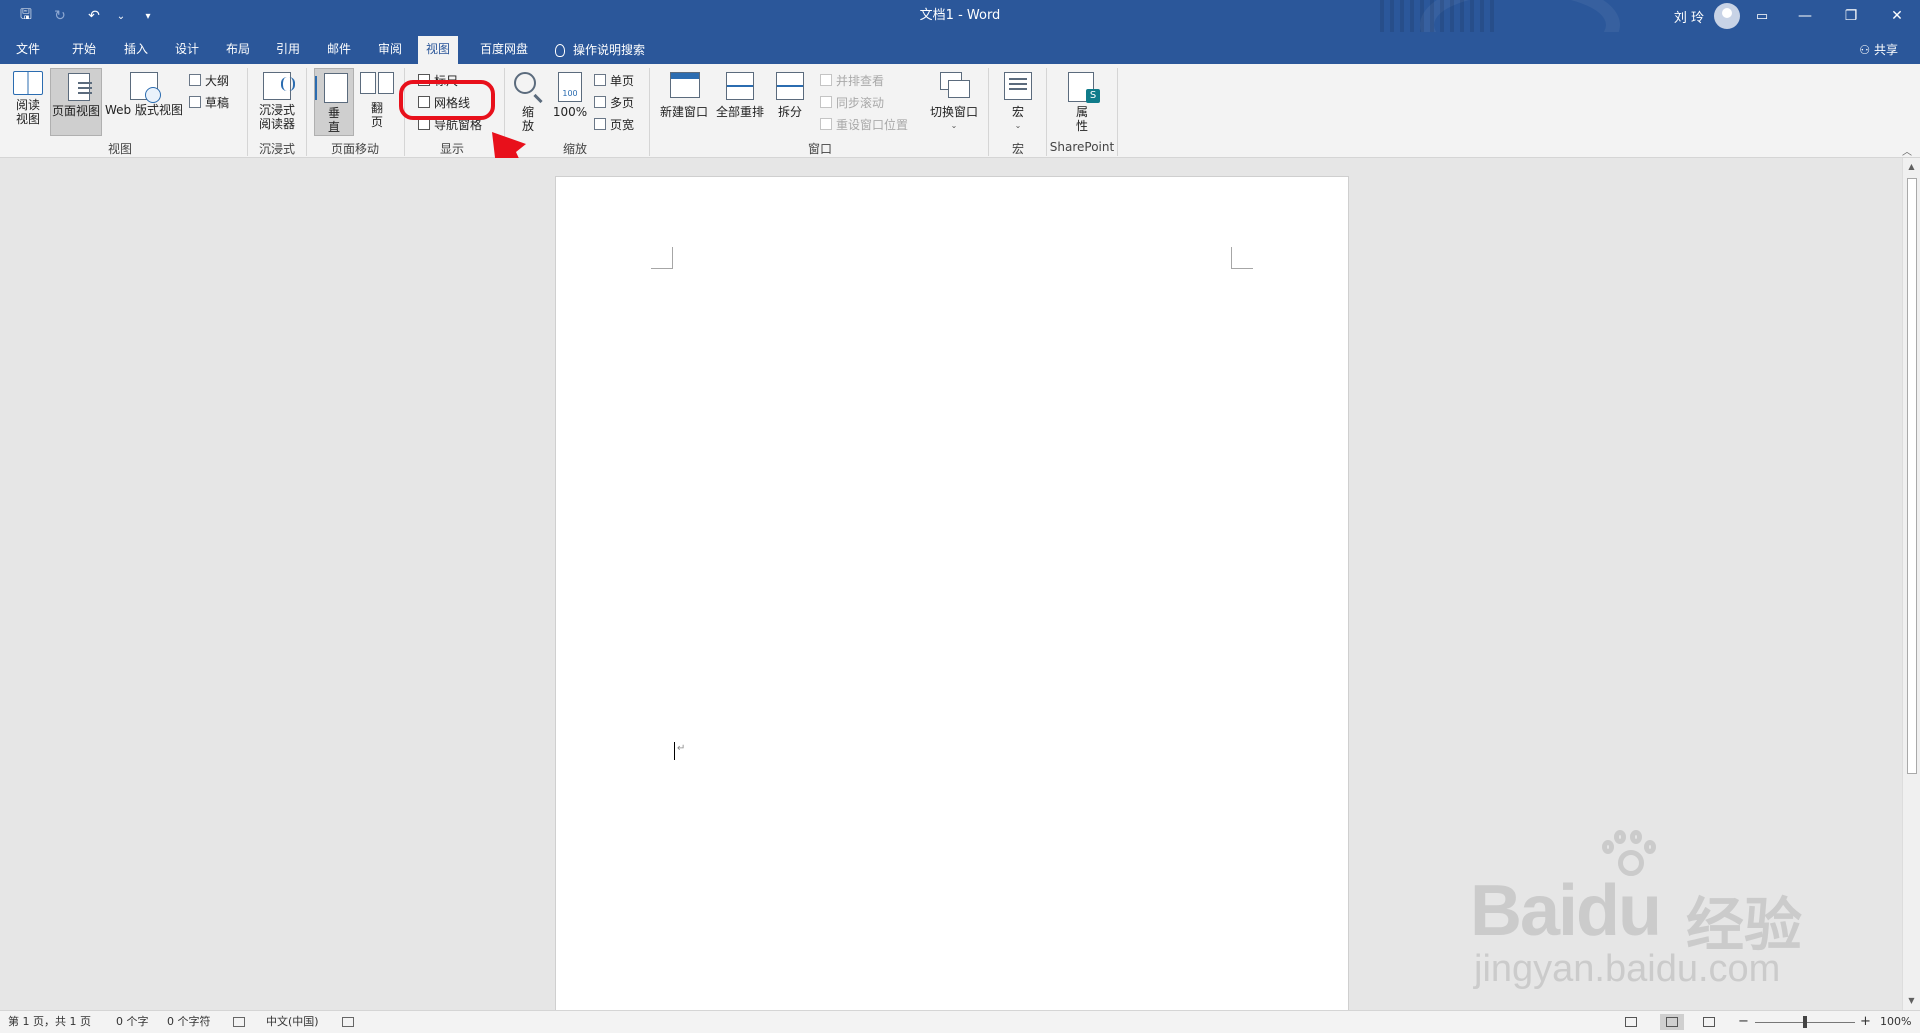  Describe the element at coordinates (132, 1022) in the screenshot. I see `word-count: 0 个字` at that location.